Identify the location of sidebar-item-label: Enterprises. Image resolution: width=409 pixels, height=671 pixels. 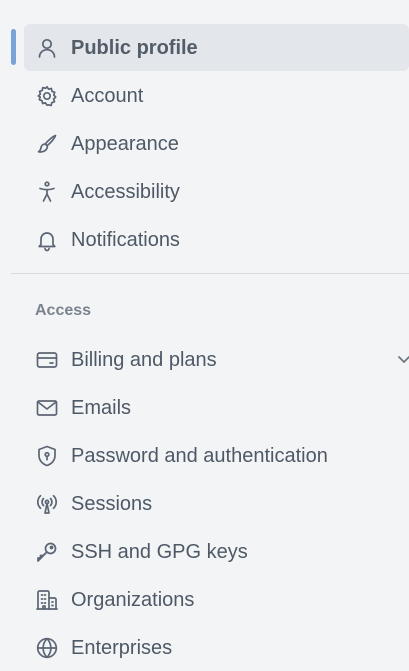
(122, 648).